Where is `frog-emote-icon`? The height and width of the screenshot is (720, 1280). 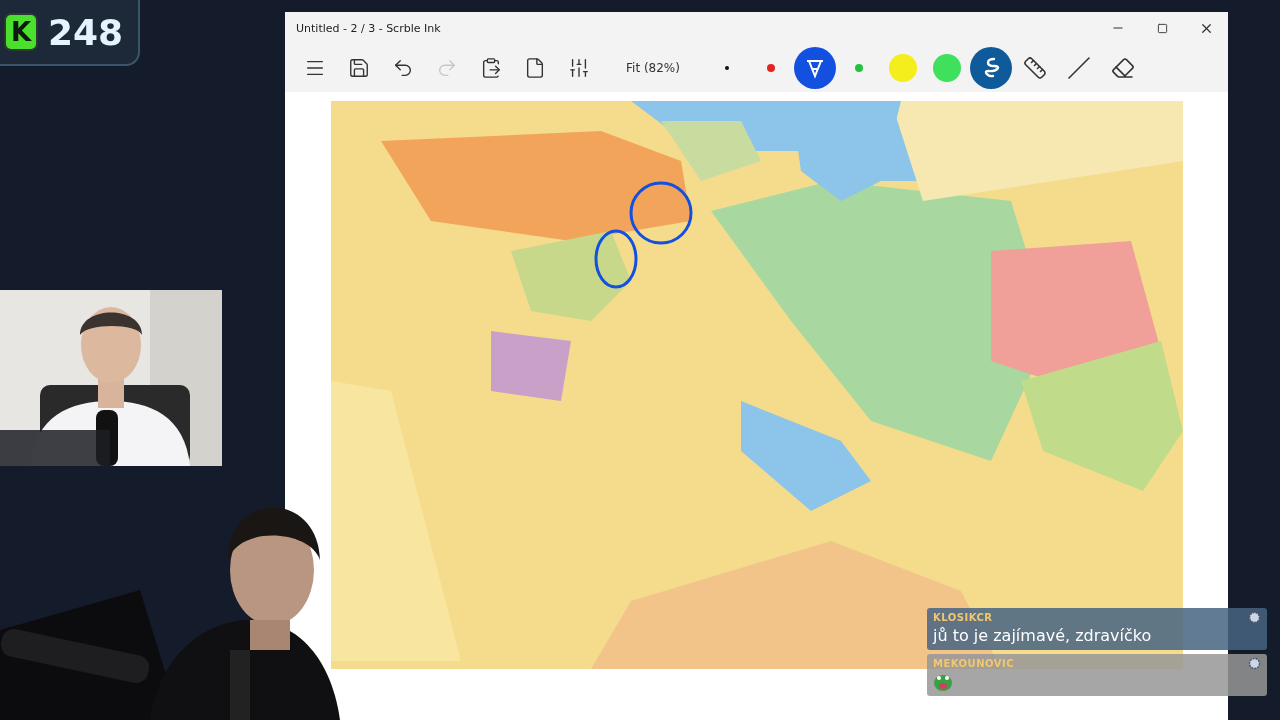 frog-emote-icon is located at coordinates (943, 682).